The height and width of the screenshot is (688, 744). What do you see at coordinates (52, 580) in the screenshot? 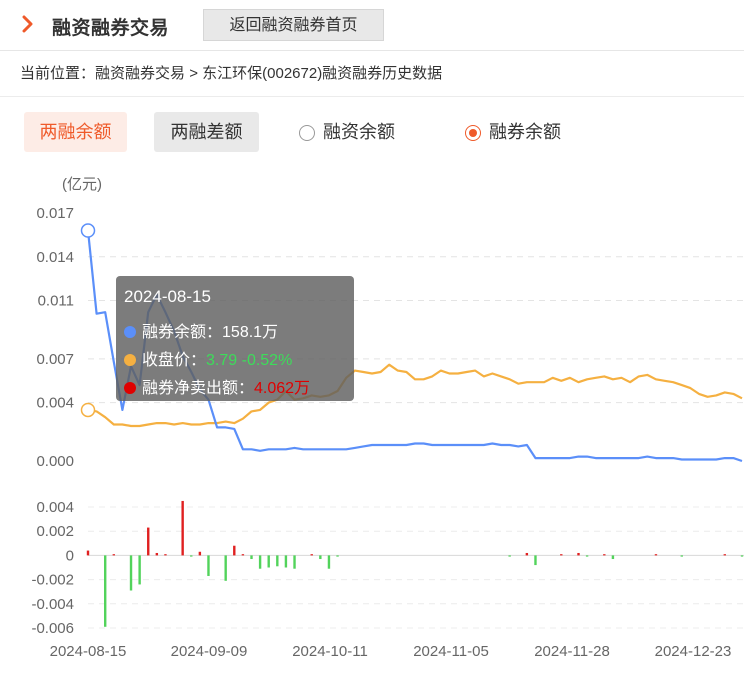
I see `y-tick-label: -0.002` at bounding box center [52, 580].